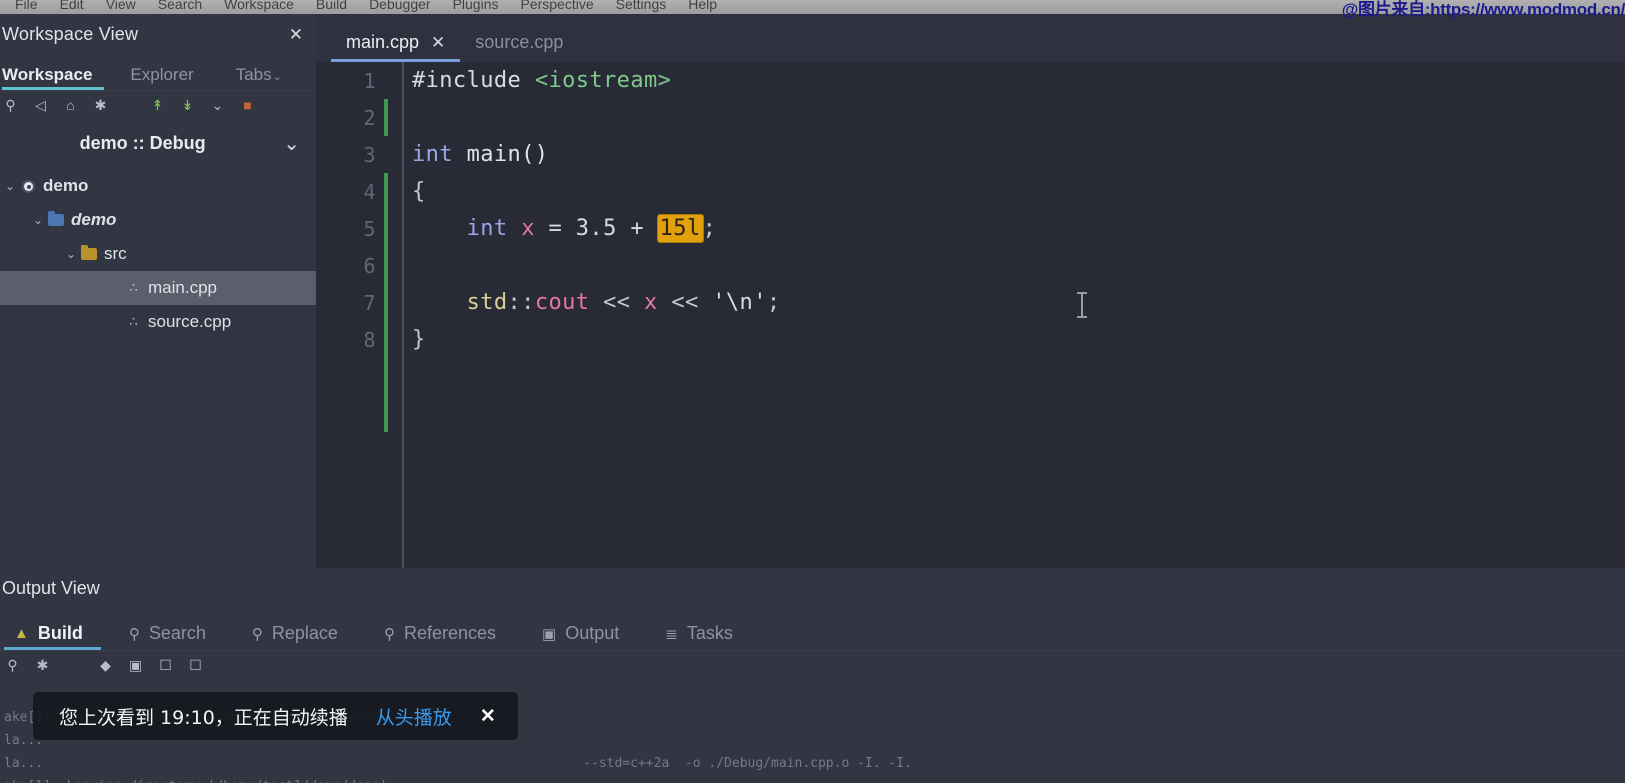 Image resolution: width=1625 pixels, height=783 pixels. I want to click on rebuild-icon: ↡, so click(187, 105).